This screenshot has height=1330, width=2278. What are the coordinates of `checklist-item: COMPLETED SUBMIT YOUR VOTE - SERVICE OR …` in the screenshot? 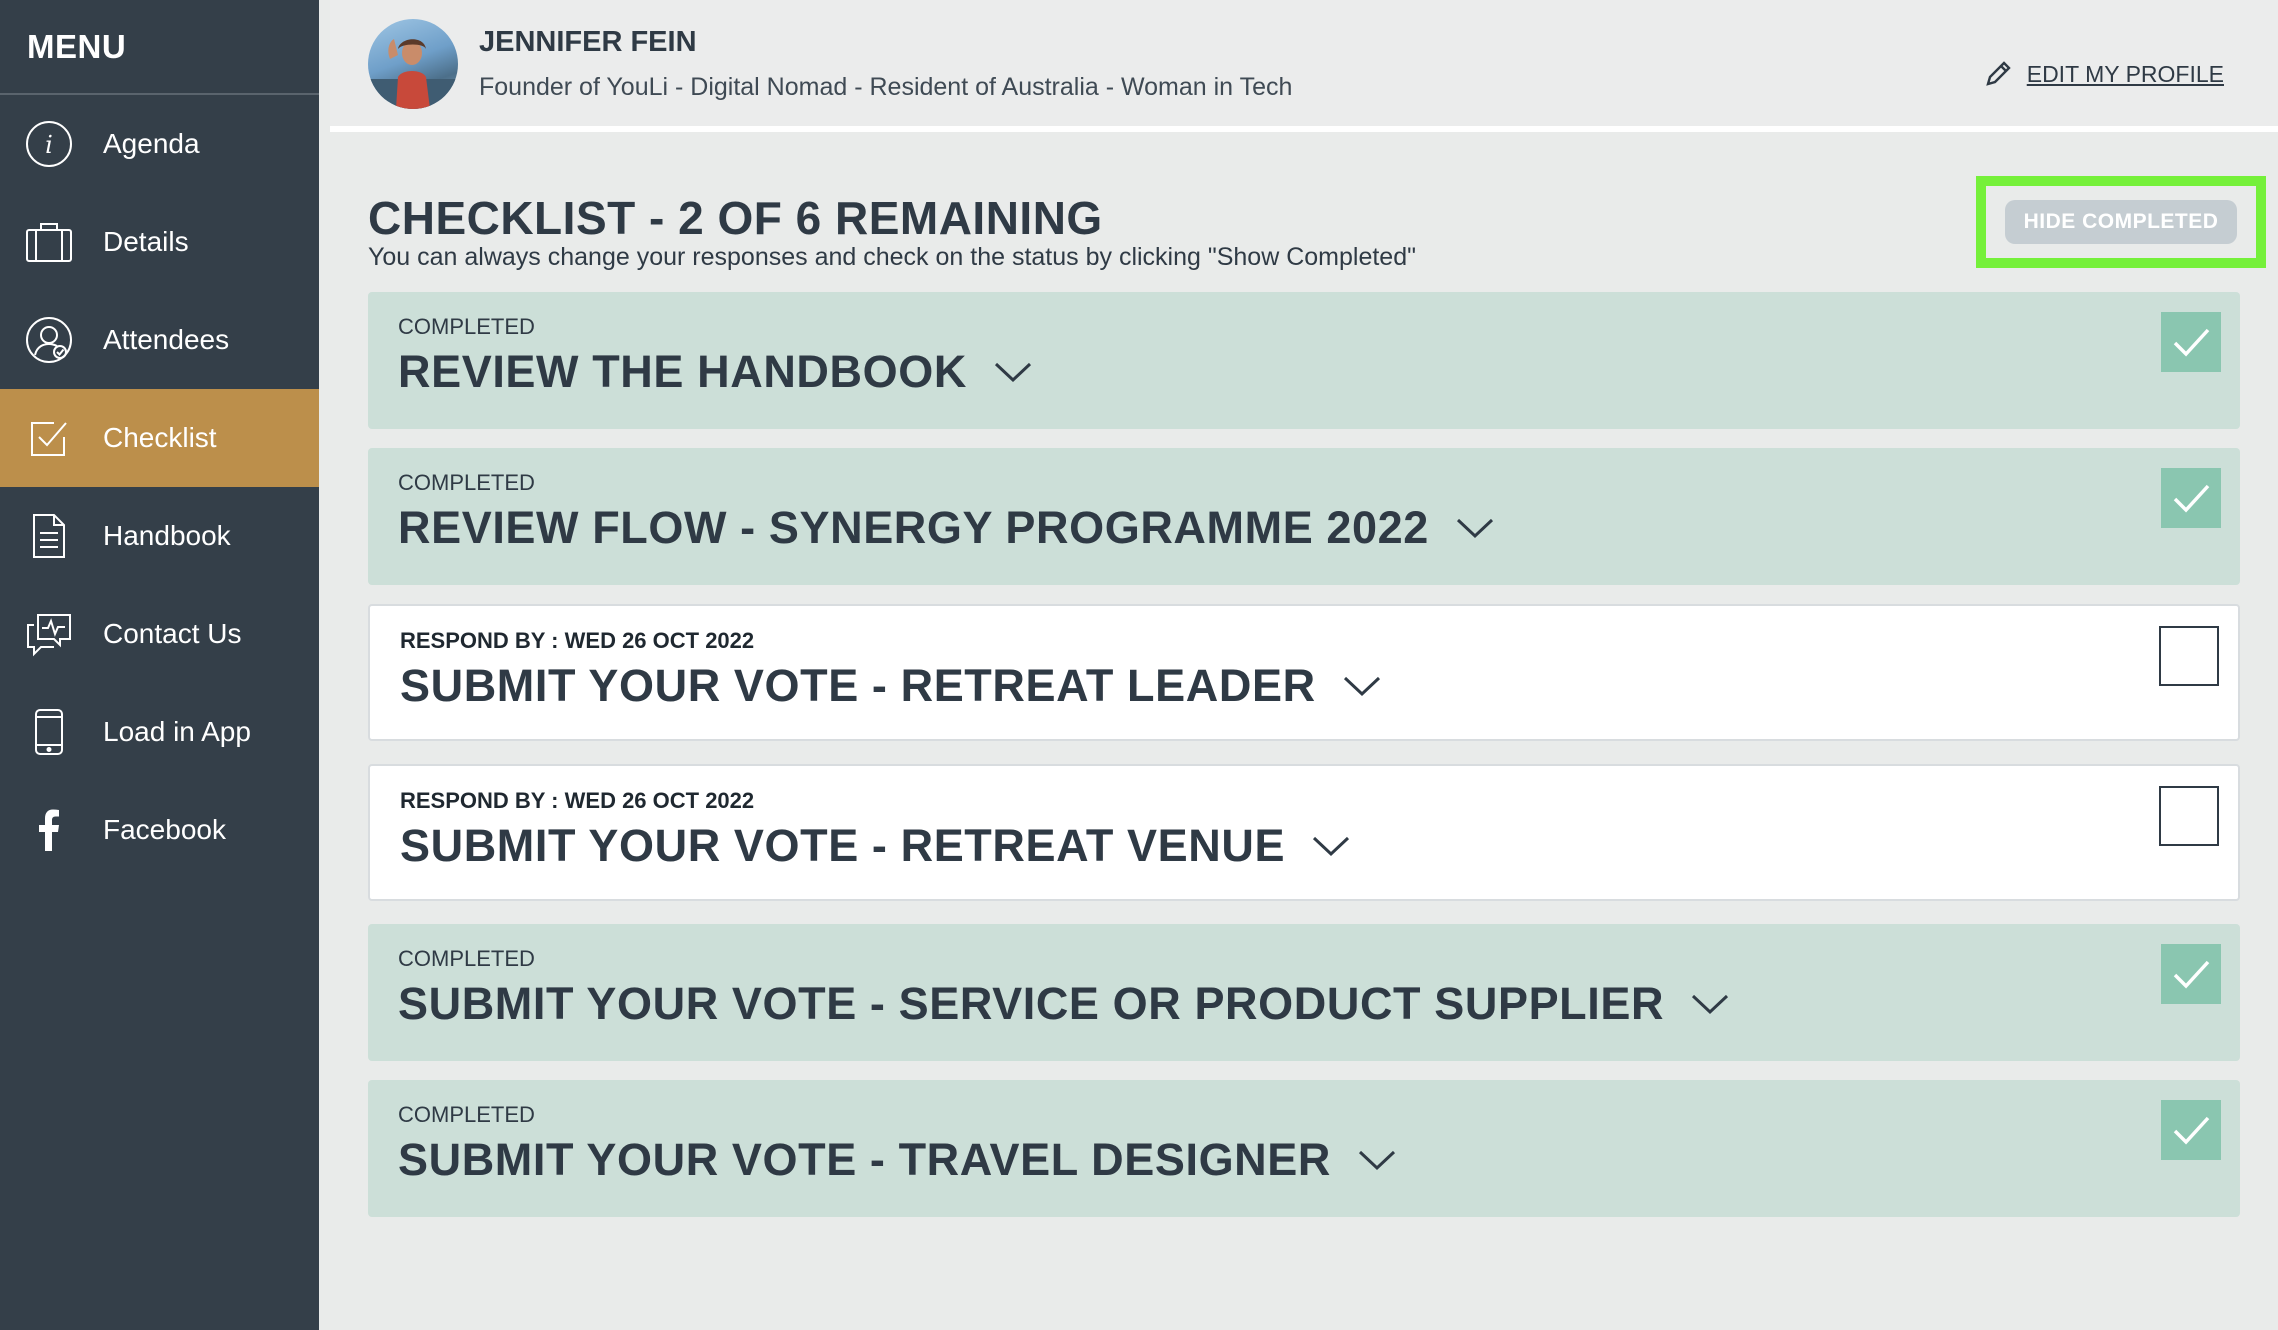 It's located at (1304, 992).